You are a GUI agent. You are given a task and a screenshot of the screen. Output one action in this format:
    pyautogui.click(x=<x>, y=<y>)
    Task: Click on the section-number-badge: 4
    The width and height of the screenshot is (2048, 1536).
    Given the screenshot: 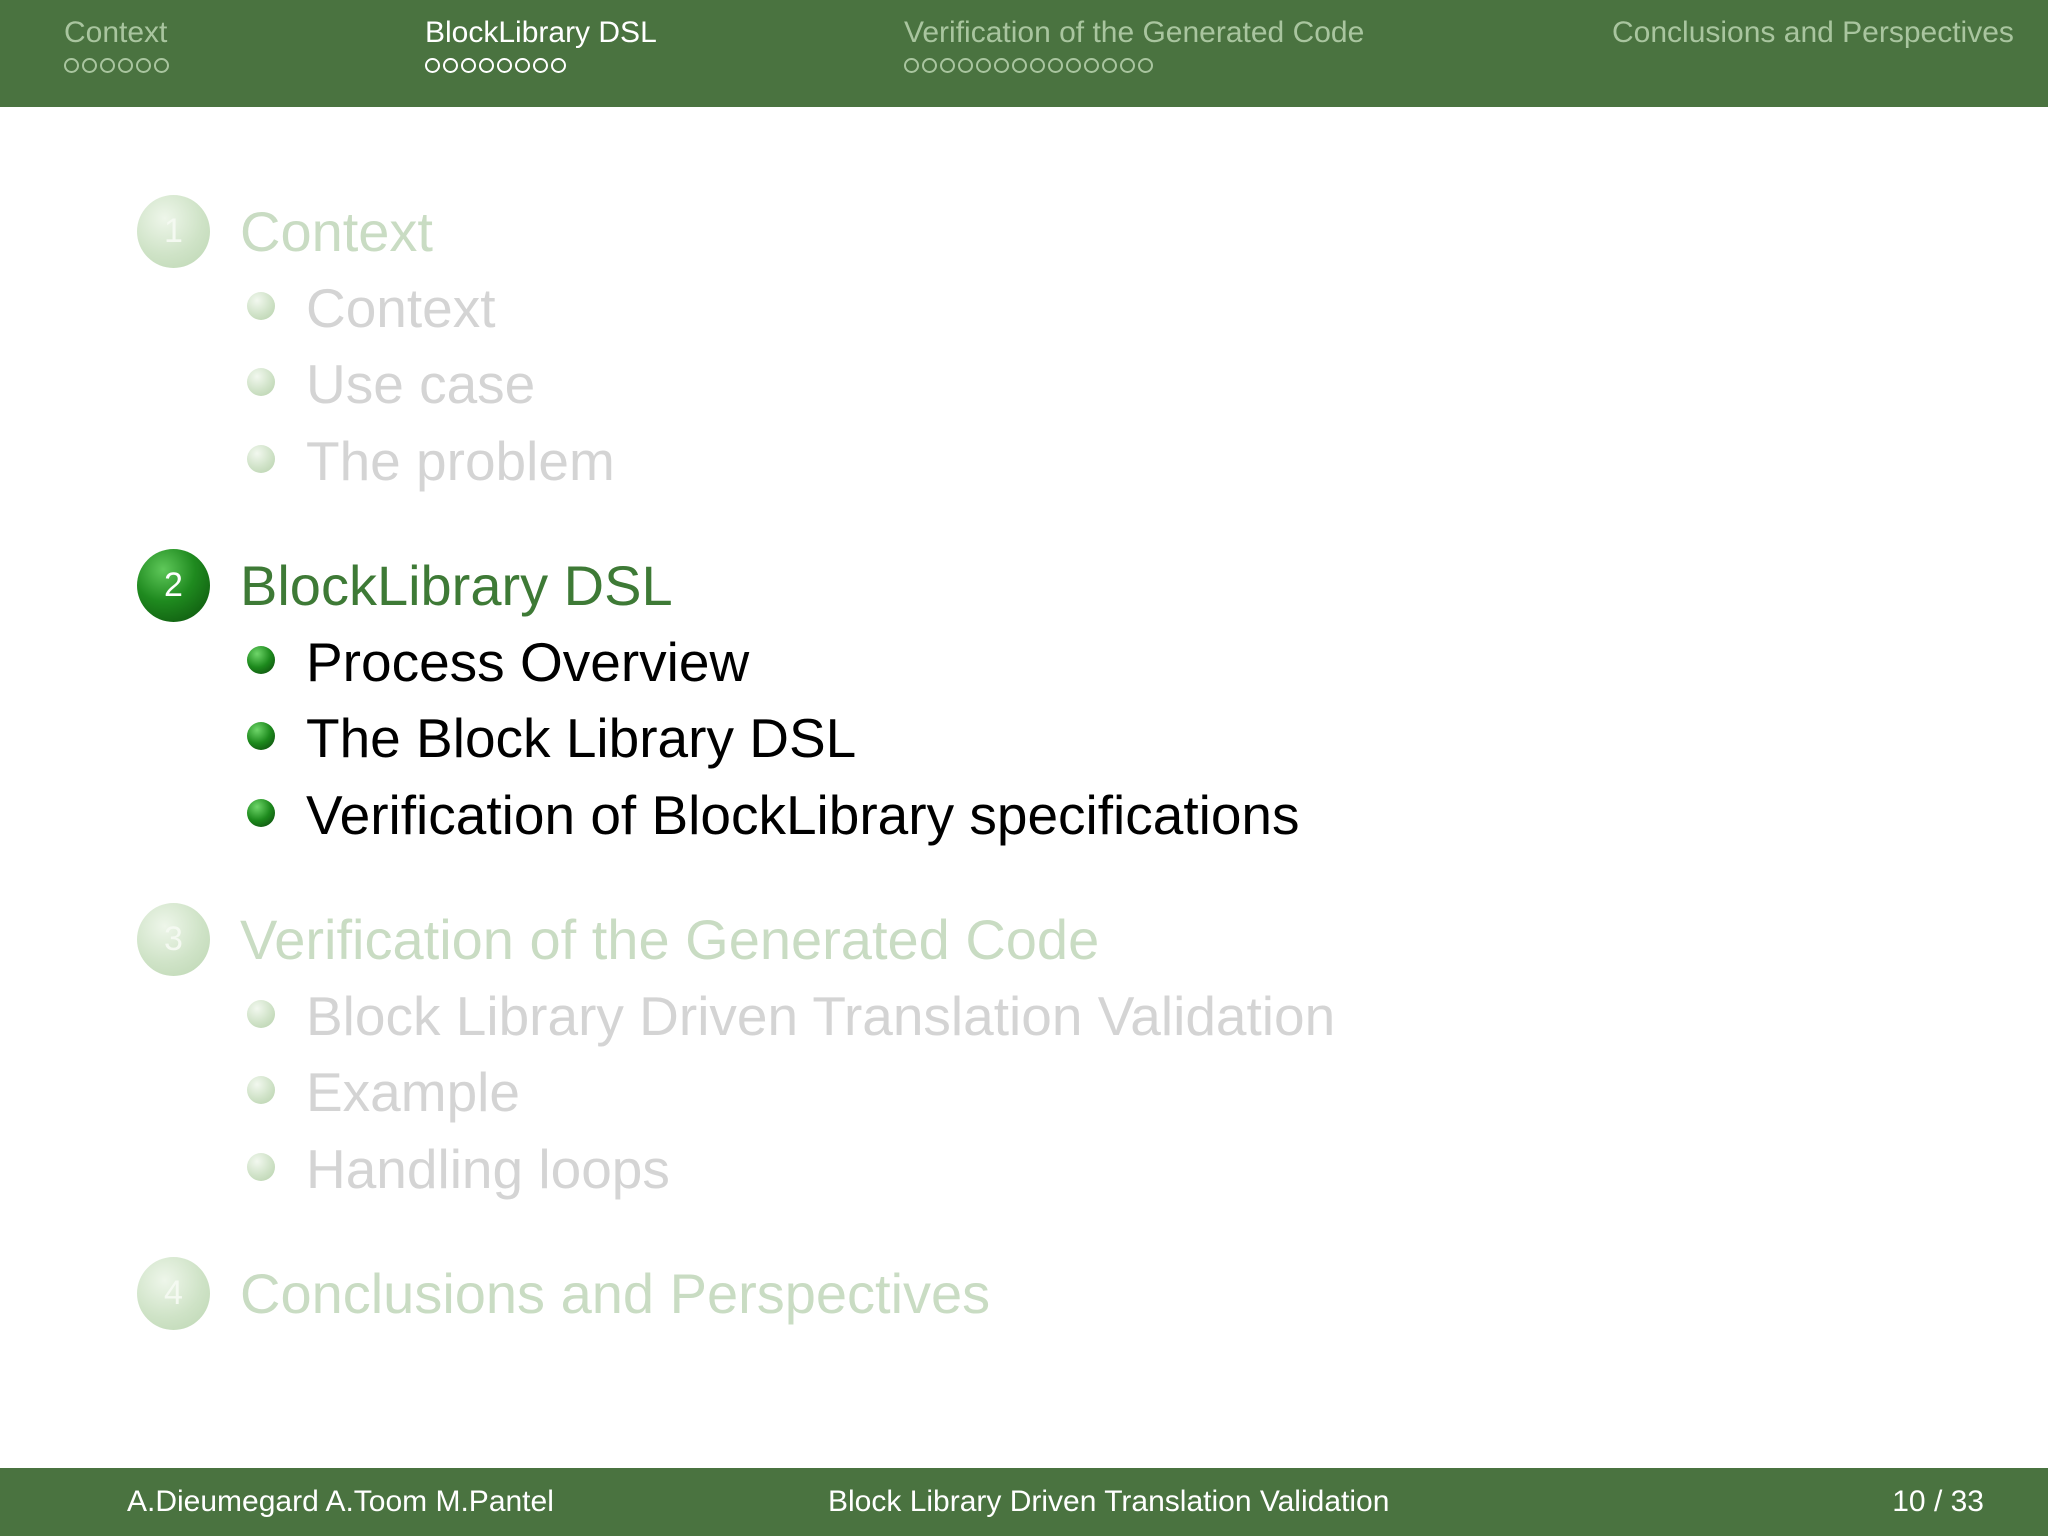 What is the action you would take?
    pyautogui.click(x=173, y=1293)
    